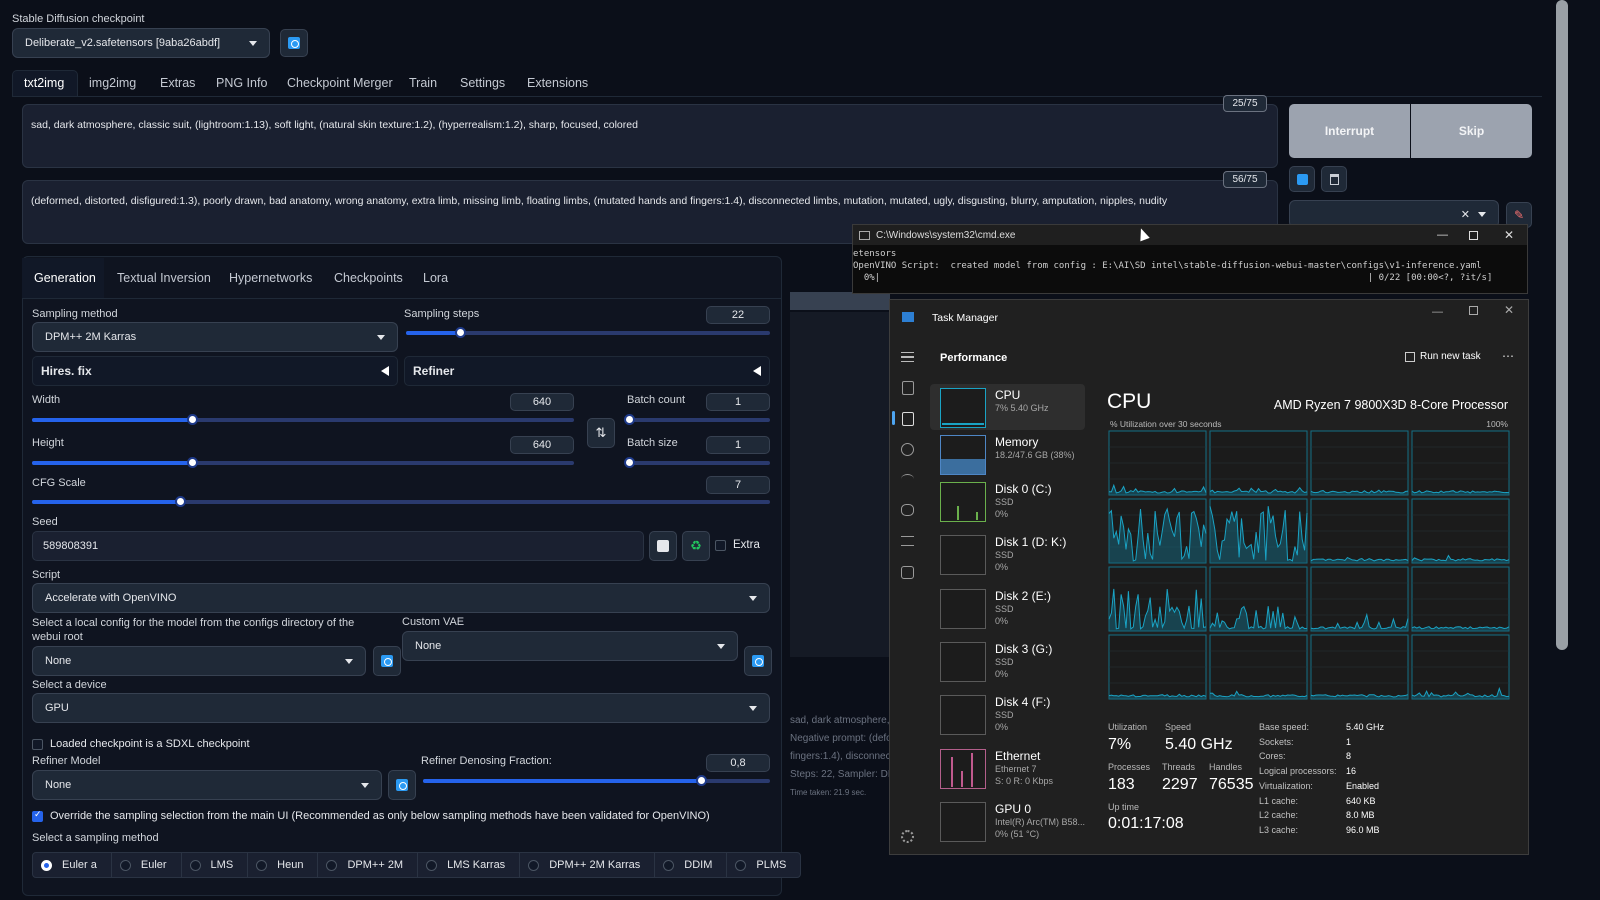  I want to click on batch-size-slider, so click(697, 462).